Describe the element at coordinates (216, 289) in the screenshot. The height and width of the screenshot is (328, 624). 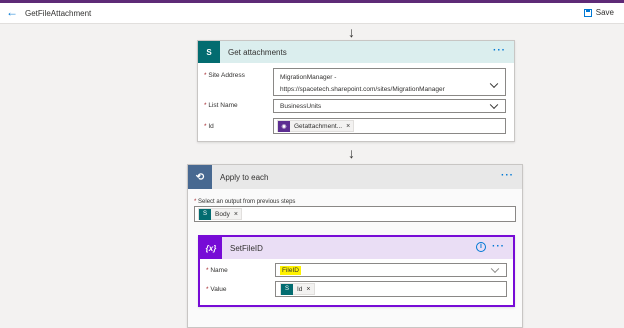
I see `value-label: * Value` at that location.